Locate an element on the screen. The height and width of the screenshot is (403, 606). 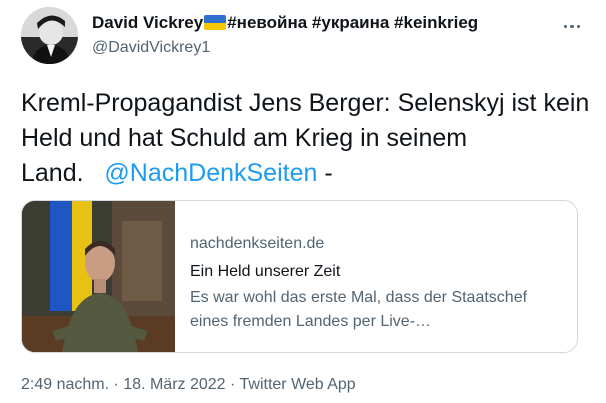
user-handle: @DavidVickrey1 is located at coordinates (285, 48).